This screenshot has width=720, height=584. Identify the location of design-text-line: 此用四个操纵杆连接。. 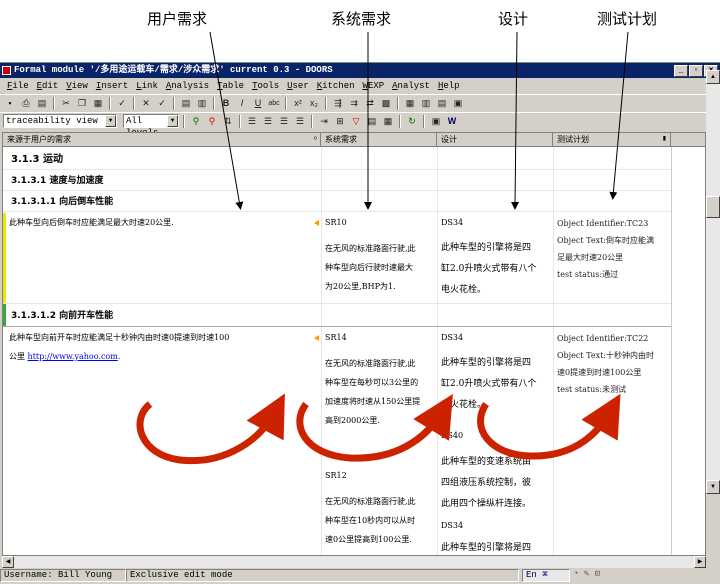
(486, 504).